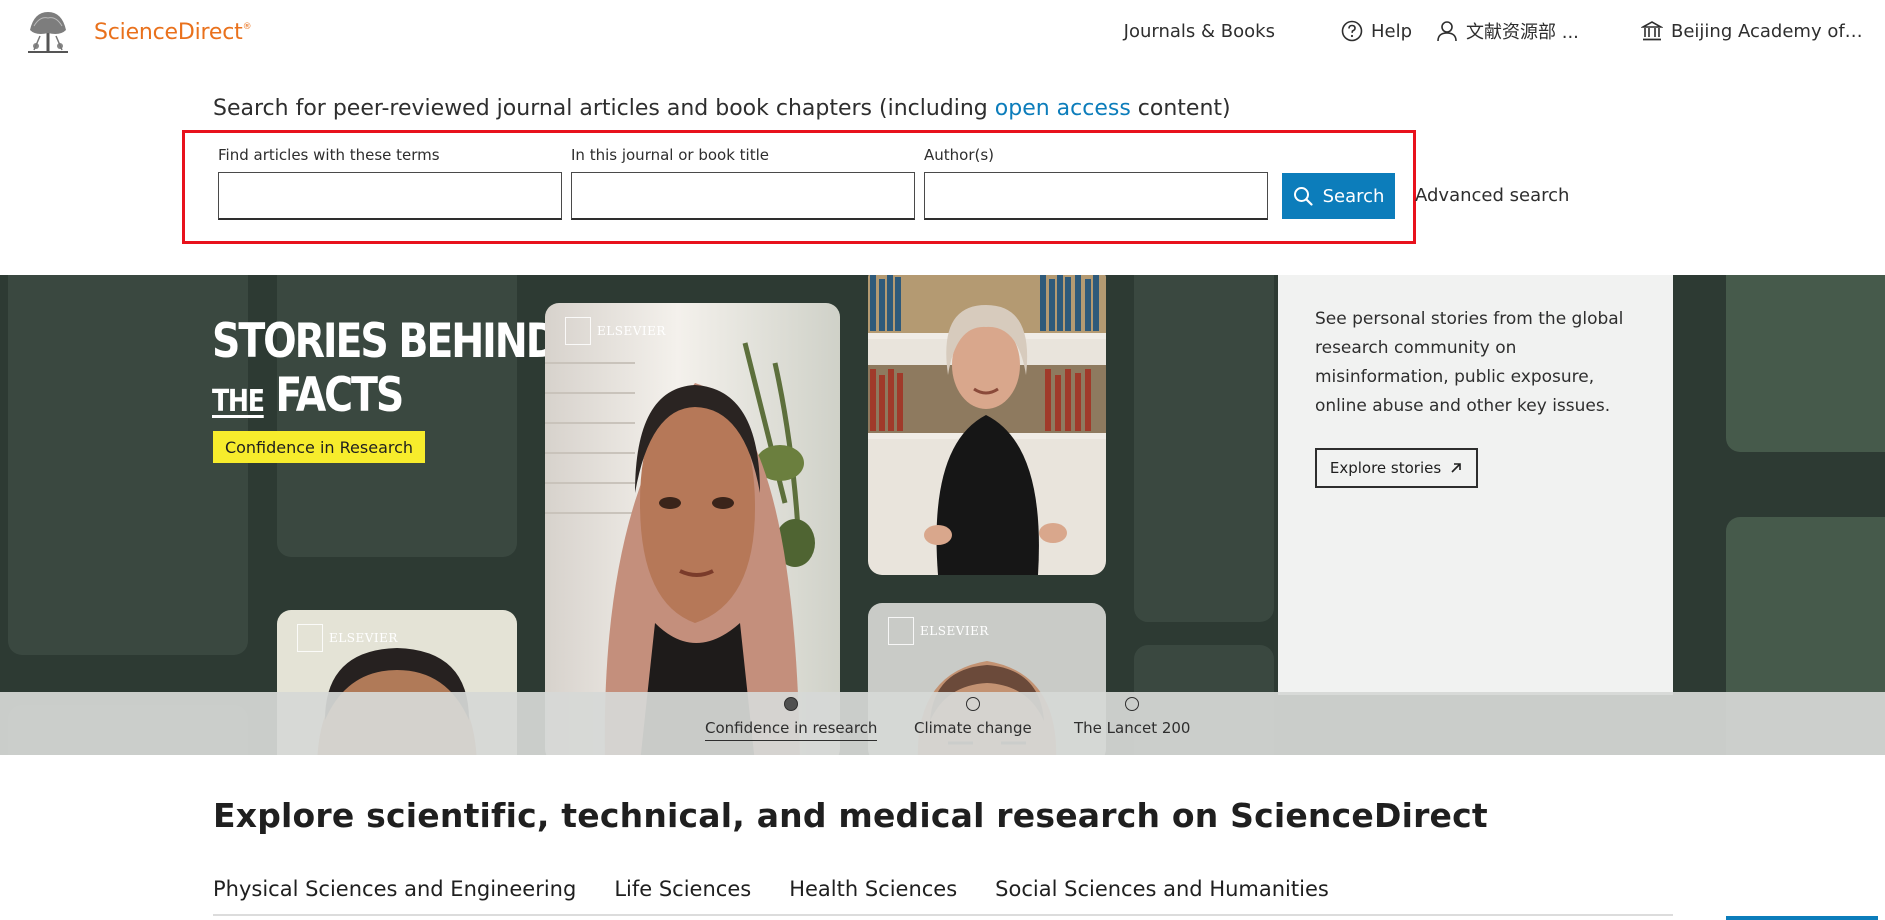 The image size is (1885, 920). I want to click on hero-title-the: THE, so click(238, 401).